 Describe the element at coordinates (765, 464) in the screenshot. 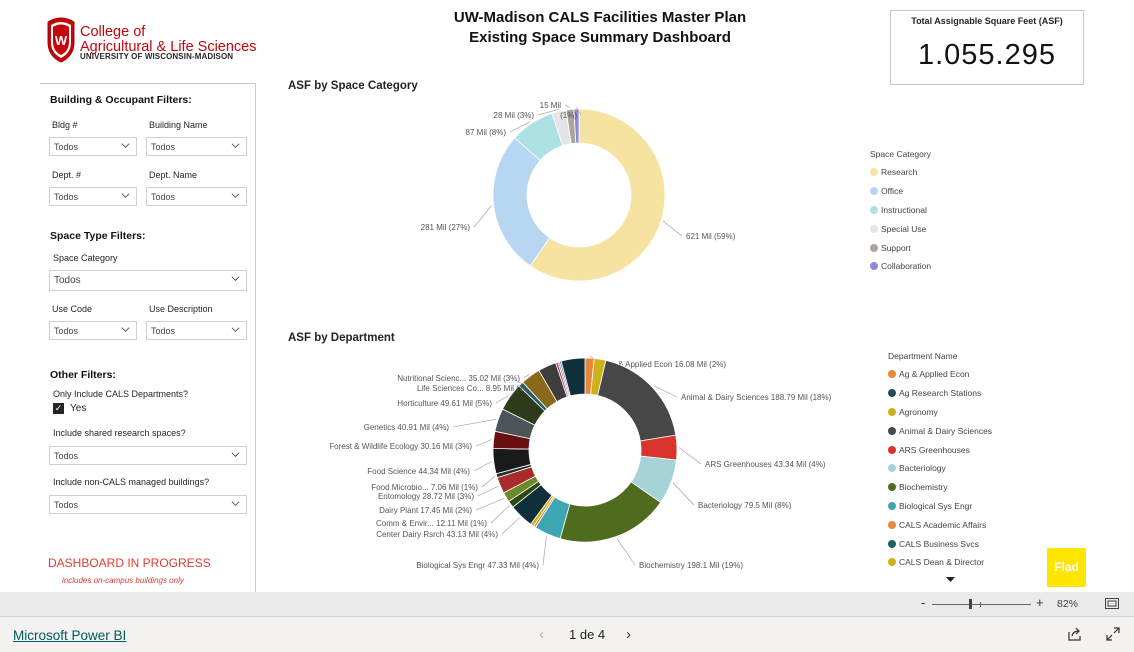

I see `data-label-ars-greenhouses: ARS Greenhouses 43.34 Mil (4%)` at that location.